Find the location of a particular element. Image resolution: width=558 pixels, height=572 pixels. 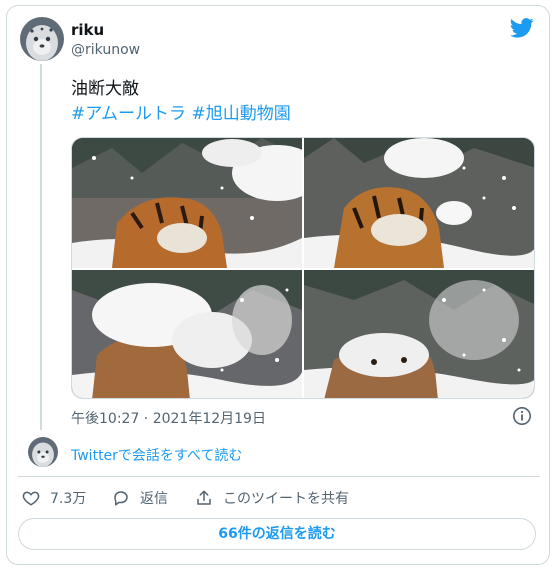

like-count: 7.3万 is located at coordinates (68, 499).